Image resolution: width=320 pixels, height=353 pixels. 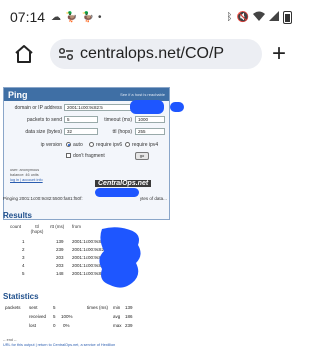 I want to click on ipversion-label: ip version, so click(x=51, y=145).